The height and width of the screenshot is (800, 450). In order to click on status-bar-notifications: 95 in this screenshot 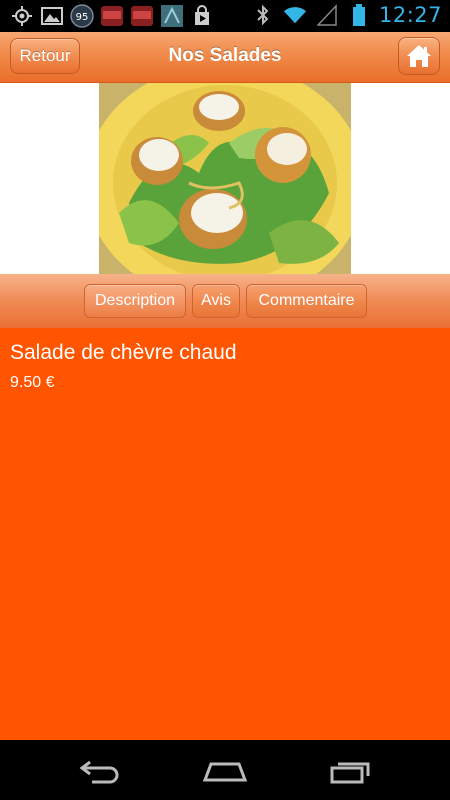, I will do `click(112, 16)`.